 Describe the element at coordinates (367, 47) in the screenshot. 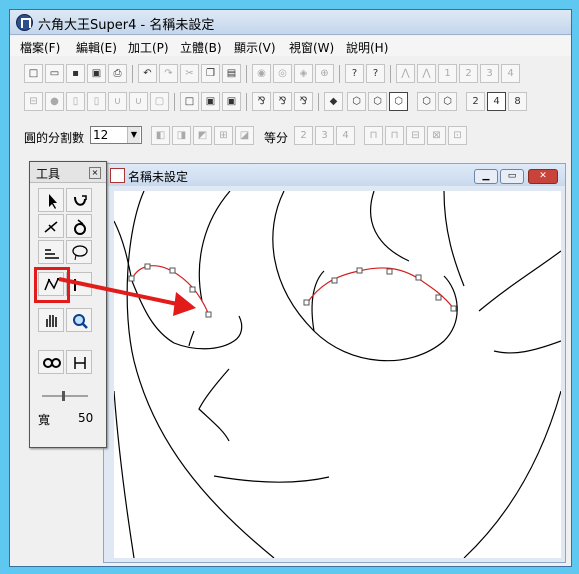

I see `menu-help: 說明(H)` at that location.